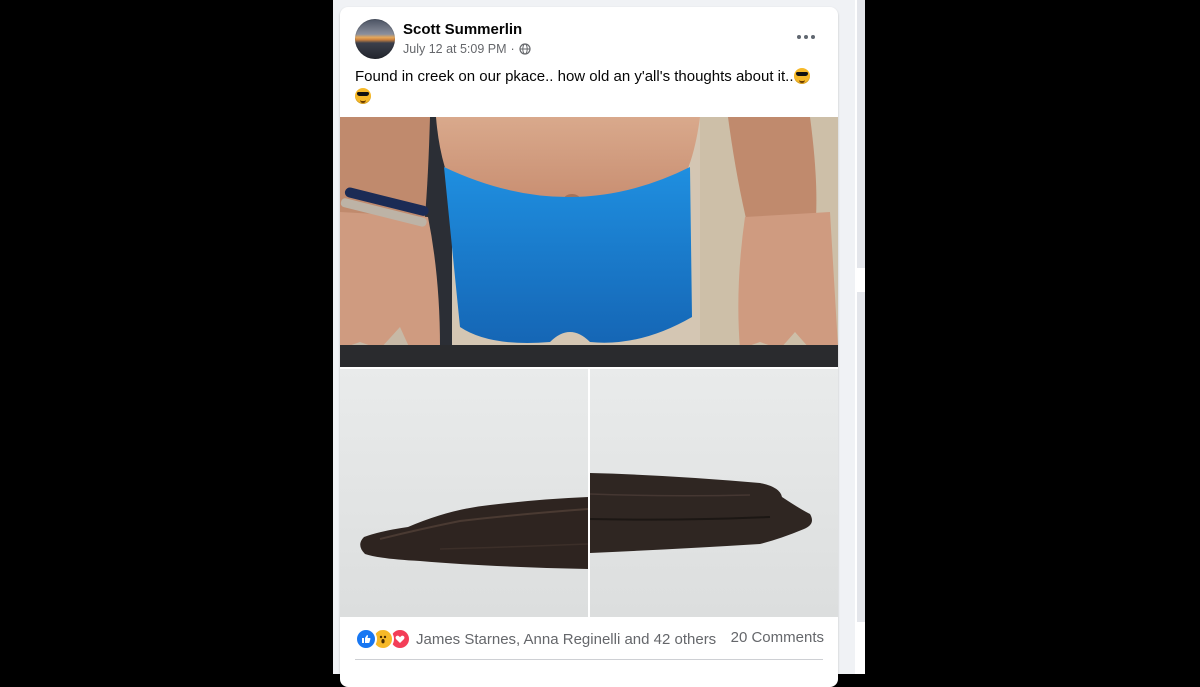 The width and height of the screenshot is (1200, 687). I want to click on globe-icon, so click(525, 49).